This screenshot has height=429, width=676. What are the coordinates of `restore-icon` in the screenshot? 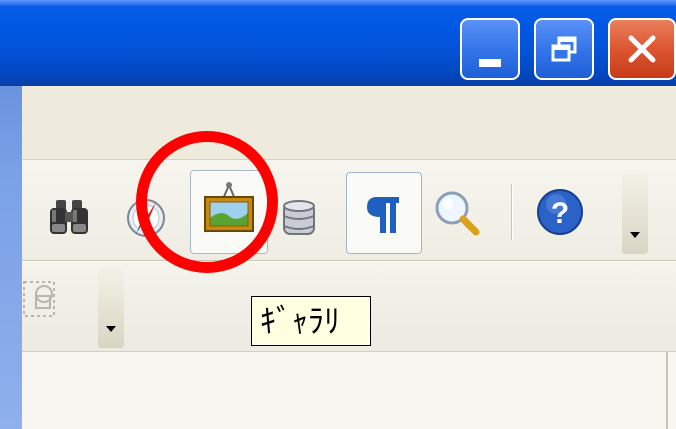 It's located at (564, 49).